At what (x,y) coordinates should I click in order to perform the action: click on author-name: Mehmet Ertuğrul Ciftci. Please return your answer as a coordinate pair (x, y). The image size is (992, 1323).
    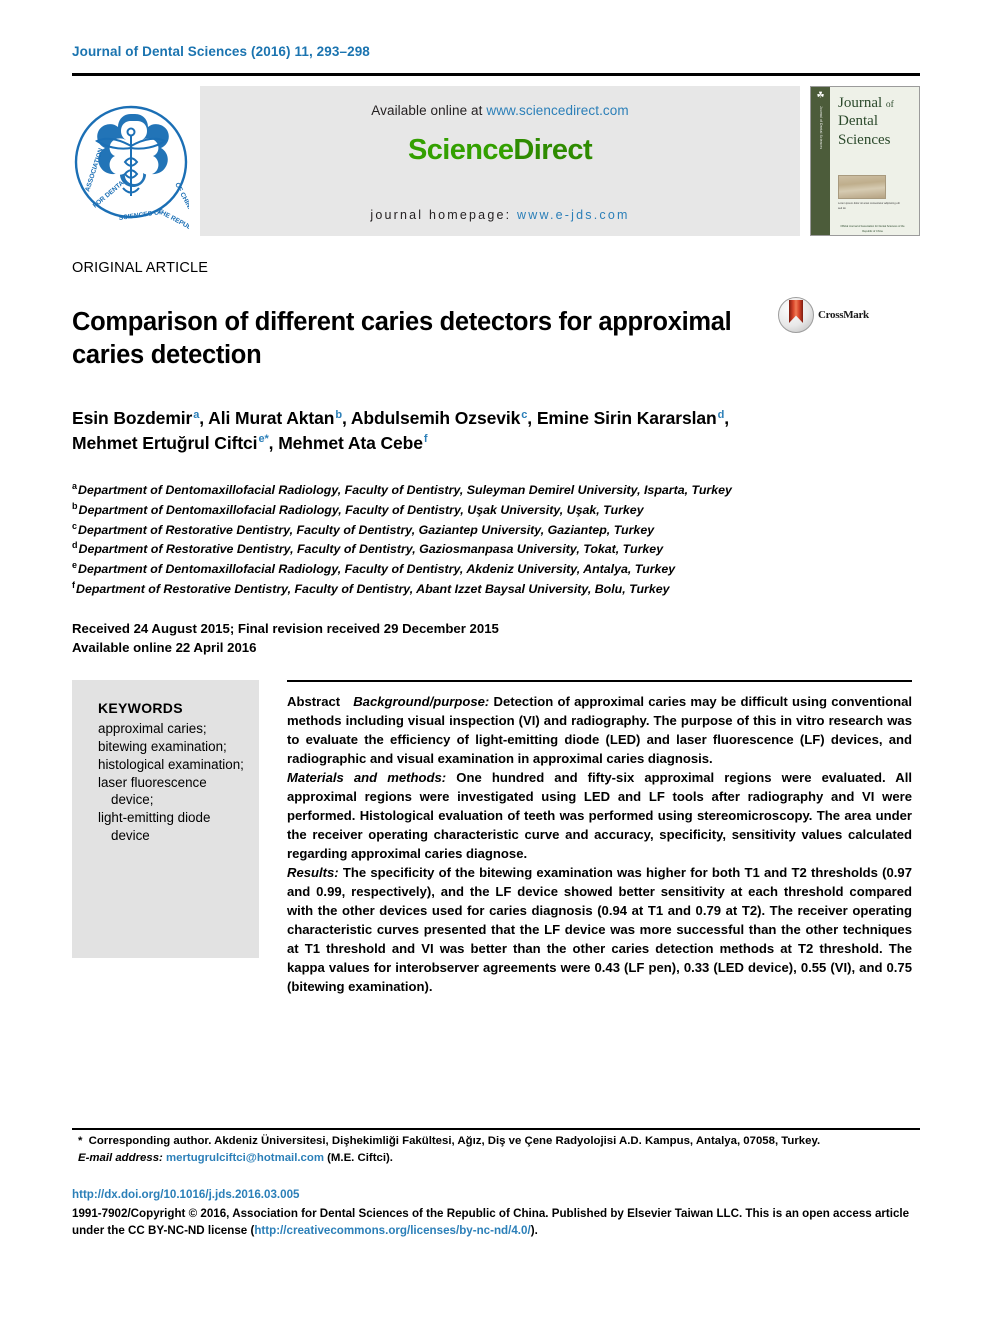
    Looking at the image, I should click on (165, 443).